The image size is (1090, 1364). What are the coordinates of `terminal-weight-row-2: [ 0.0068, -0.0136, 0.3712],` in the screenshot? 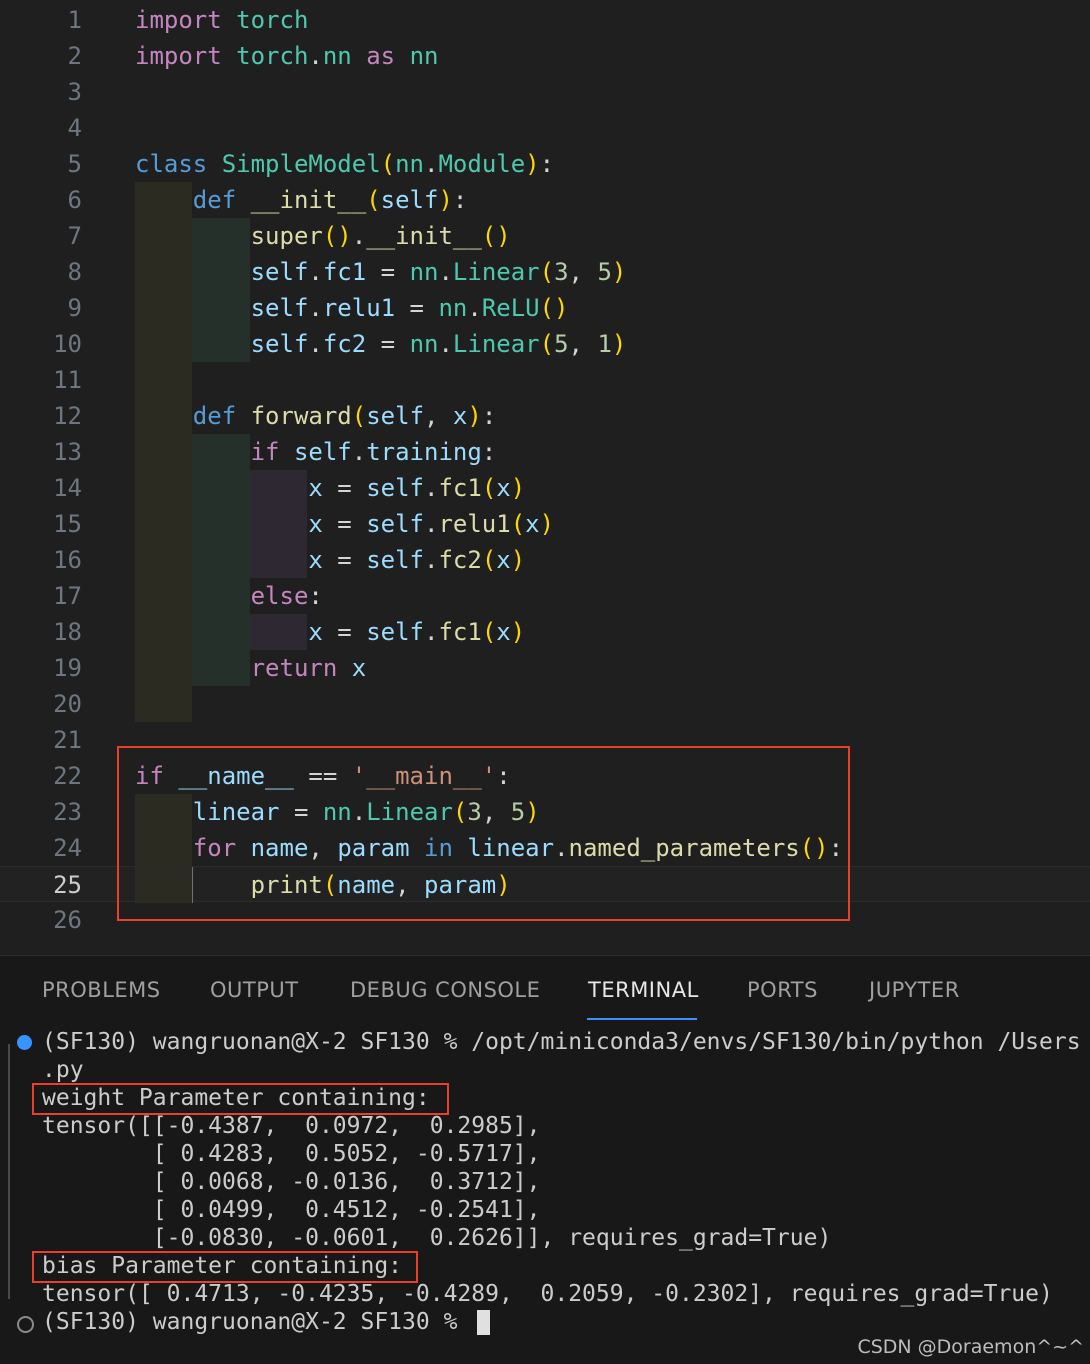 It's located at (291, 1182).